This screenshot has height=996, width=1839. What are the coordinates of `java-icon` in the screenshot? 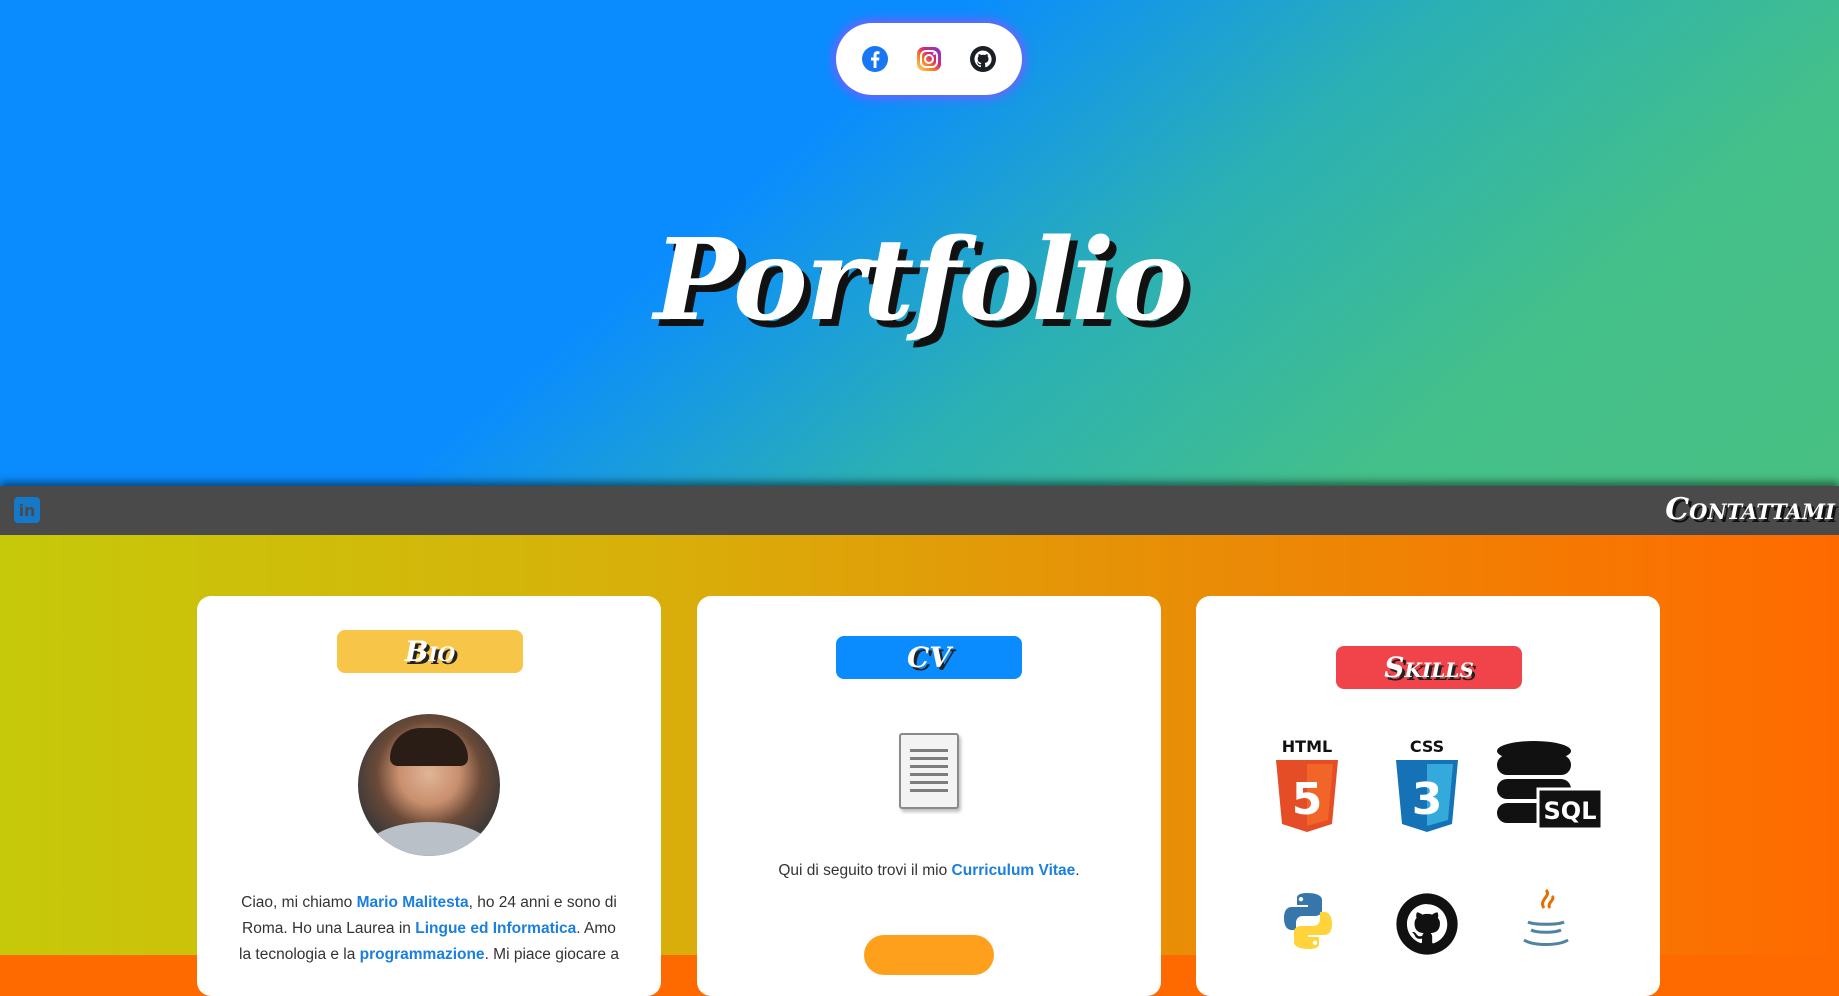 It's located at (1546, 921).